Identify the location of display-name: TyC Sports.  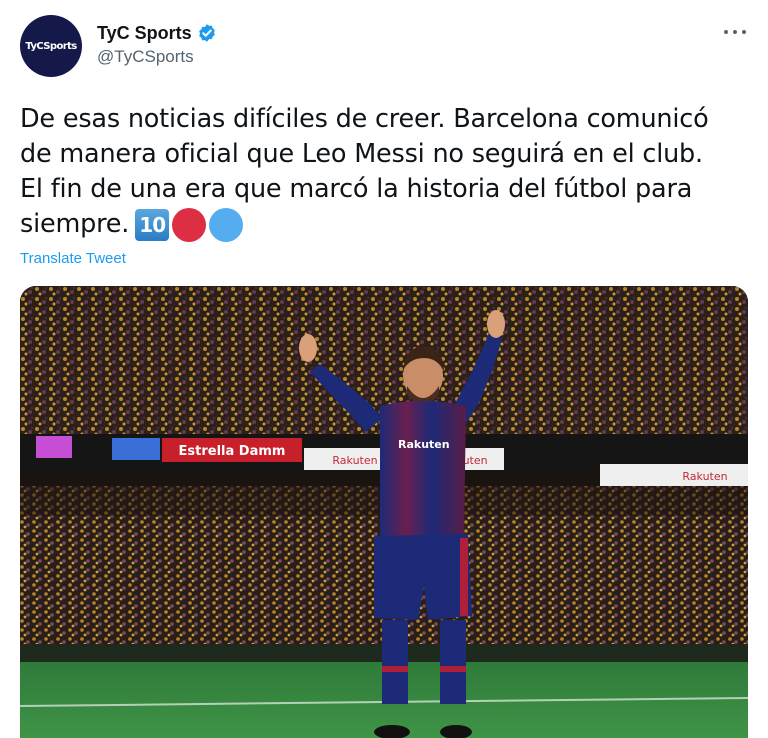
(144, 33).